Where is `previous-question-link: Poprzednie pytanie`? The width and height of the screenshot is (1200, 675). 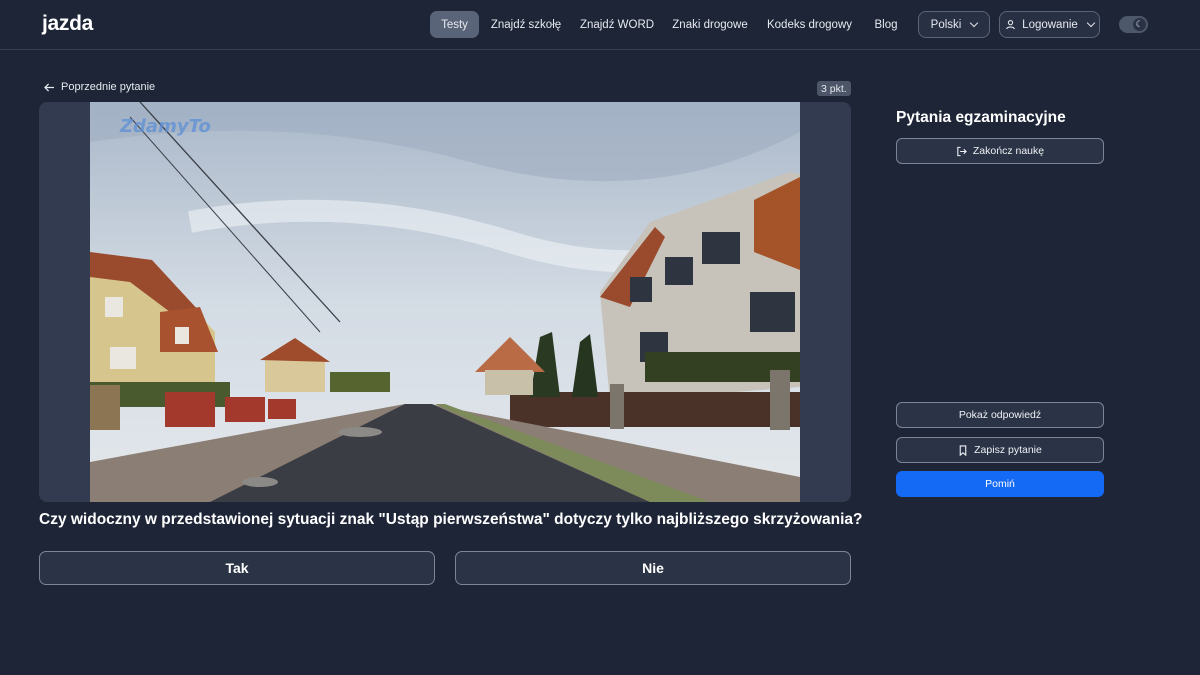
previous-question-link: Poprzednie pytanie is located at coordinates (99, 87).